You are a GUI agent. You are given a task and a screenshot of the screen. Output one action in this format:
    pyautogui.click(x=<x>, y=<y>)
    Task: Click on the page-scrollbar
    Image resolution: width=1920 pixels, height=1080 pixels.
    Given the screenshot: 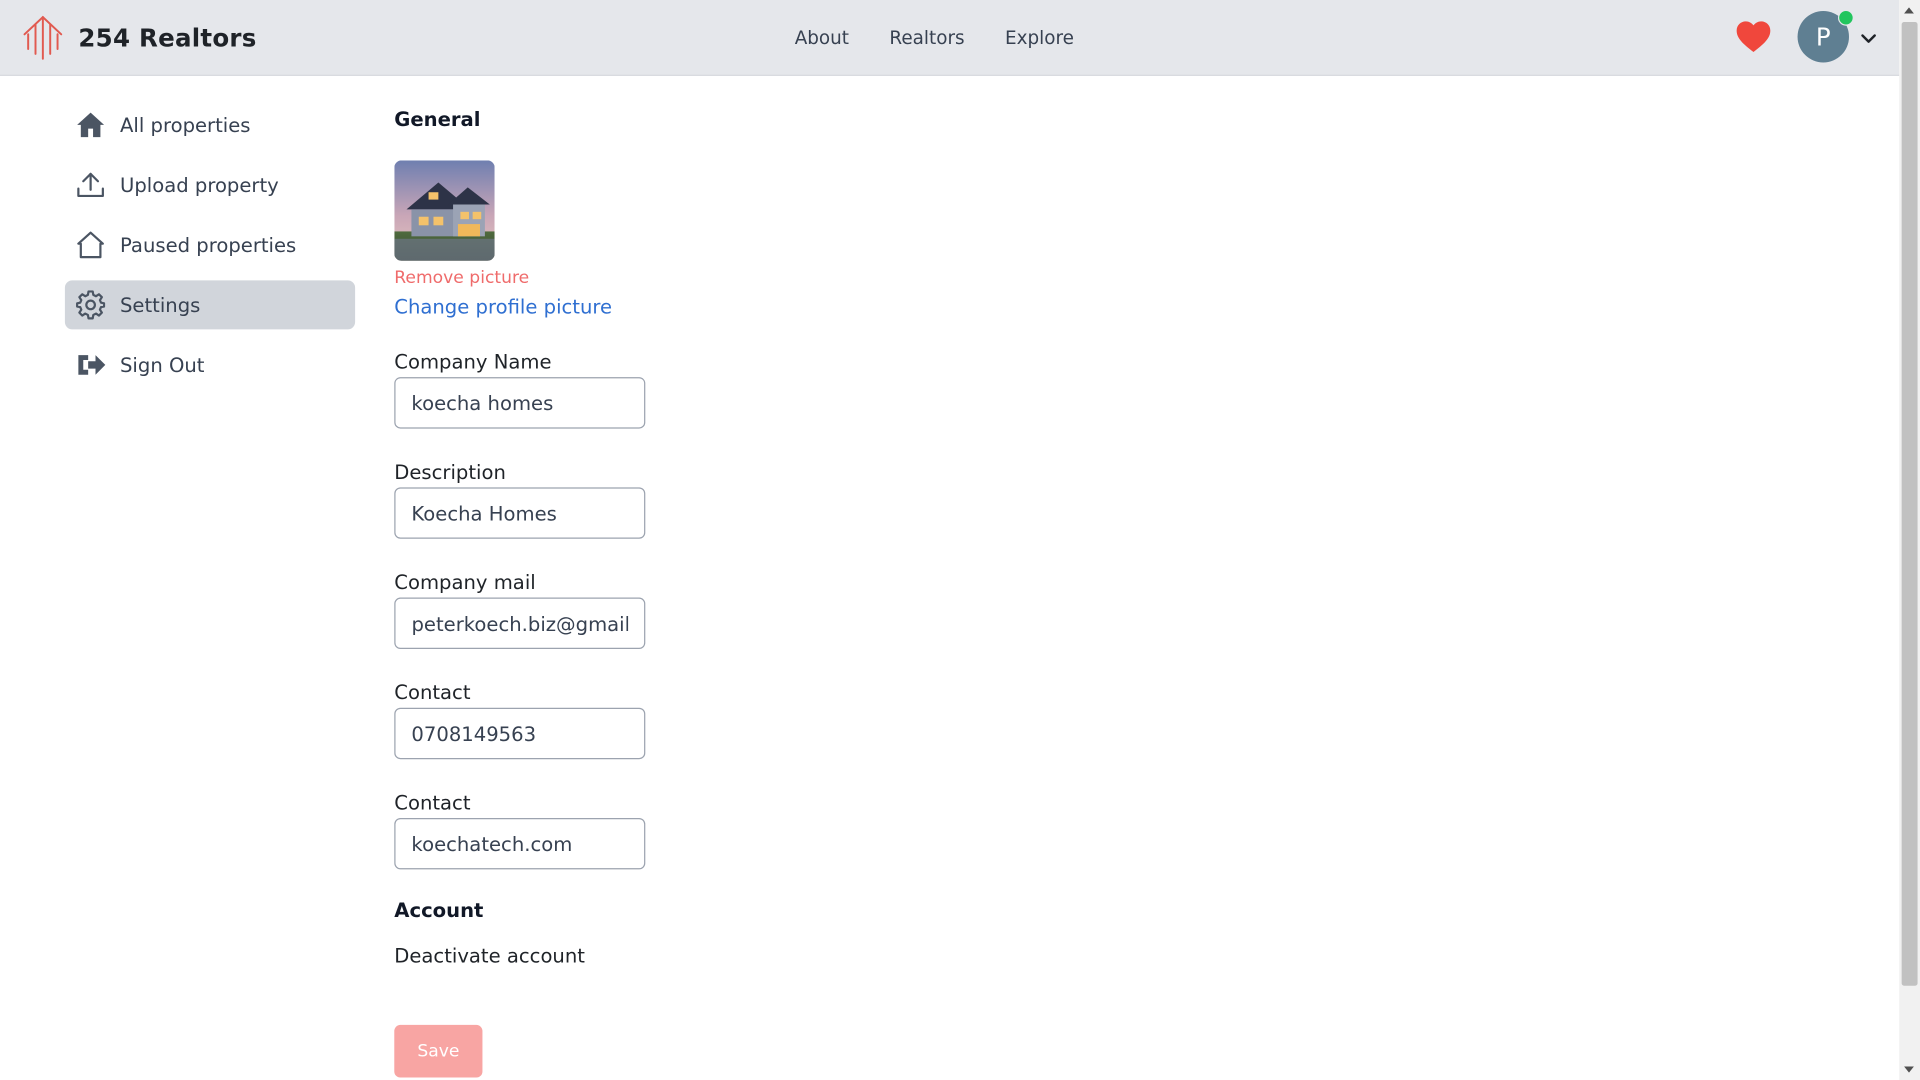 What is the action you would take?
    pyautogui.click(x=1909, y=540)
    